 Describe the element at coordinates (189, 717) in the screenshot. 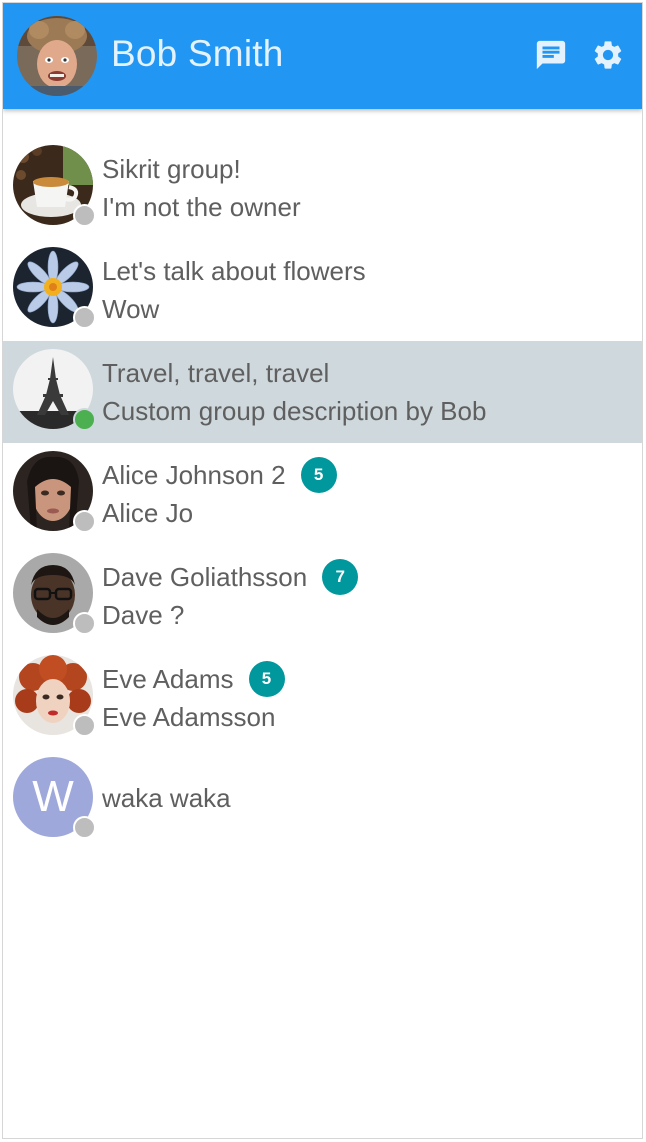

I see `contact-subtitle: Eve Adamsson` at that location.